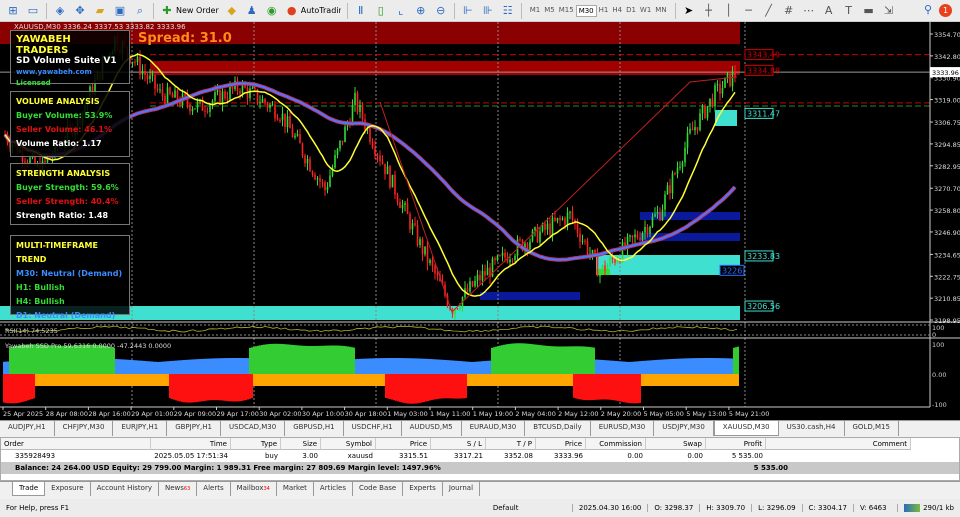 This screenshot has height=517, width=960. What do you see at coordinates (140, 11) in the screenshot?
I see `strategy-tester-icon: ⌕` at bounding box center [140, 11].